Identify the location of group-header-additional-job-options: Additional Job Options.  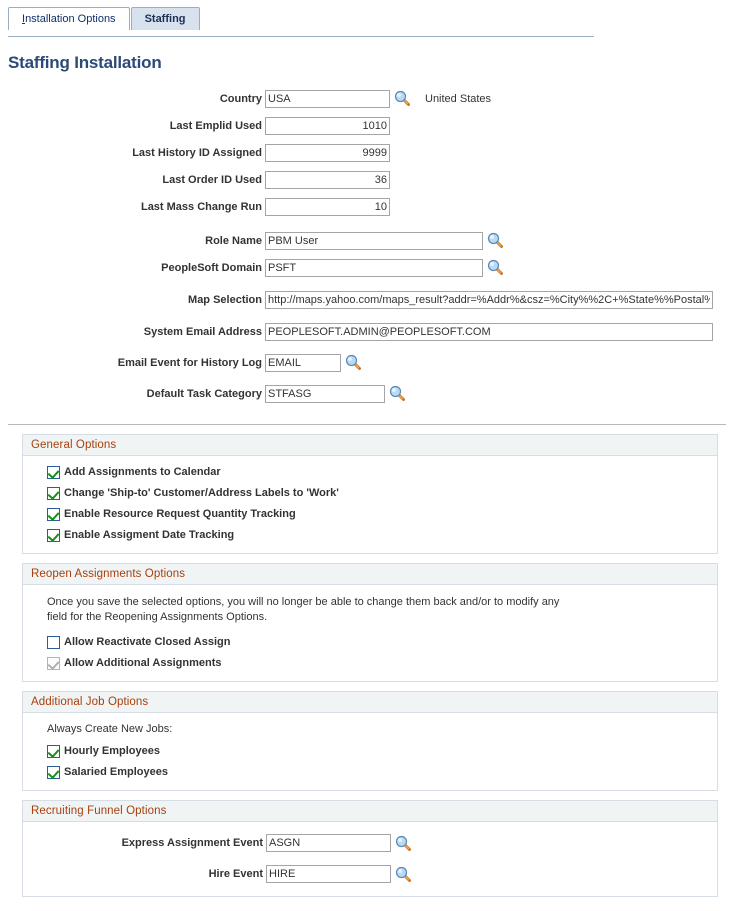
(370, 702).